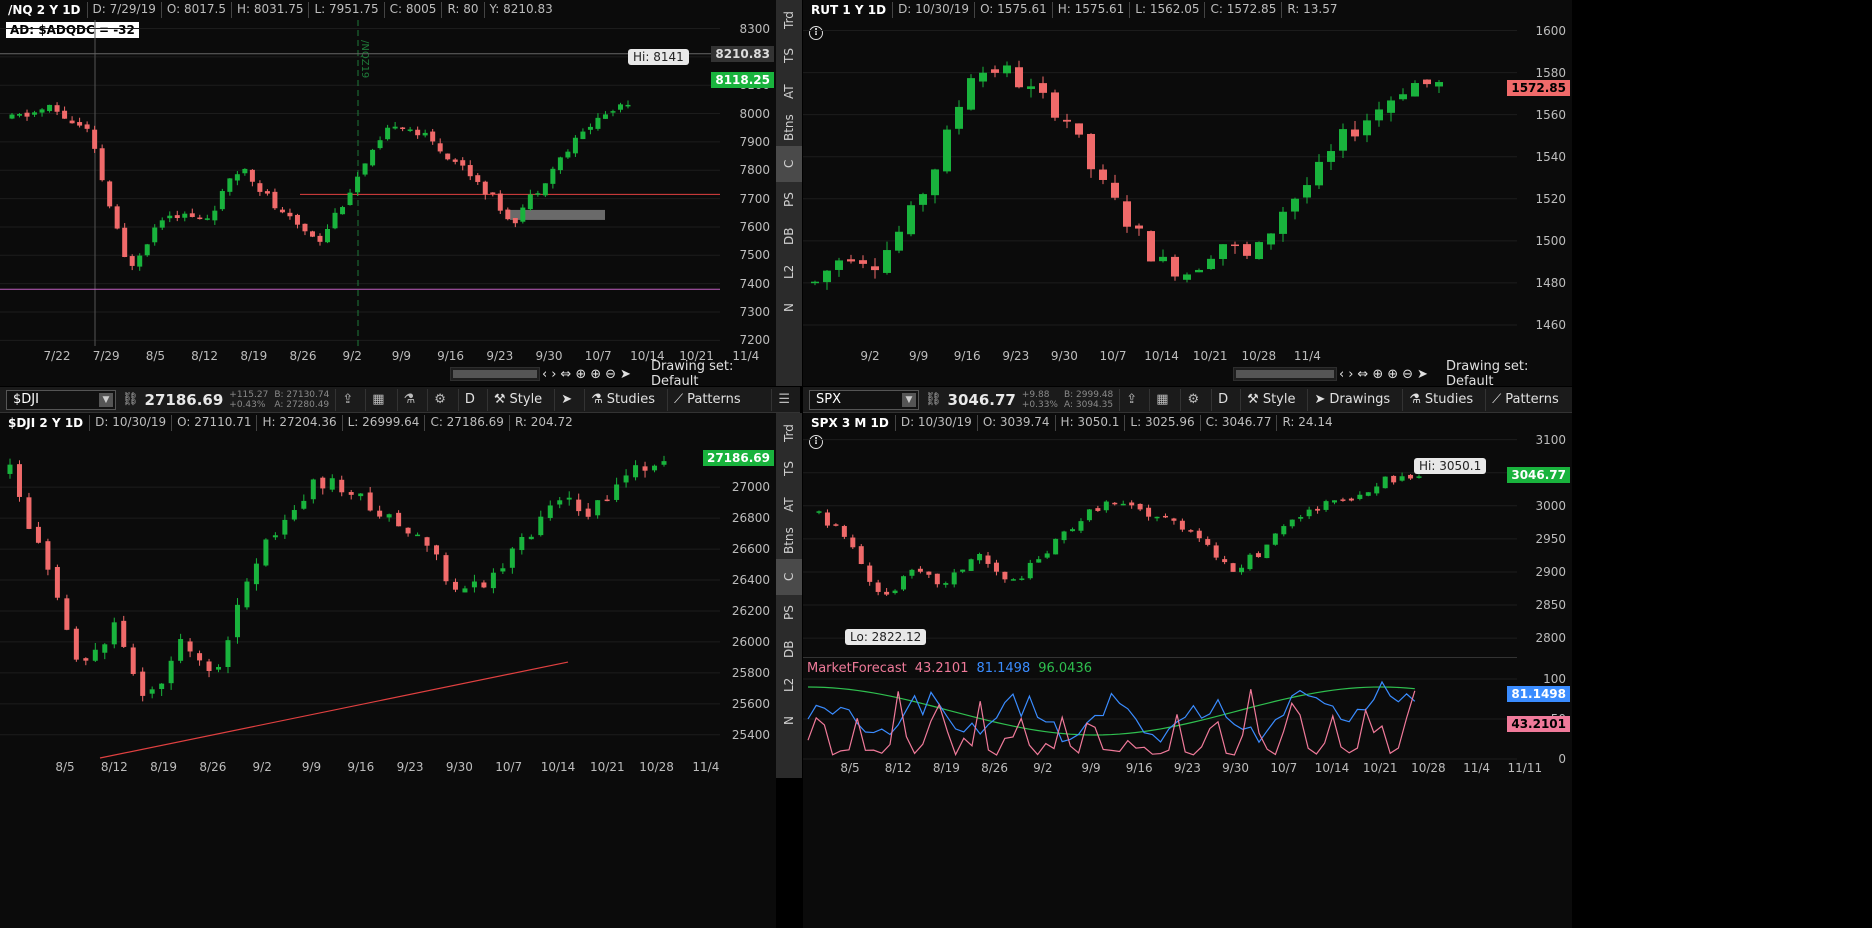 The width and height of the screenshot is (1872, 928). I want to click on dji-style-button: ⚒ Style, so click(517, 399).